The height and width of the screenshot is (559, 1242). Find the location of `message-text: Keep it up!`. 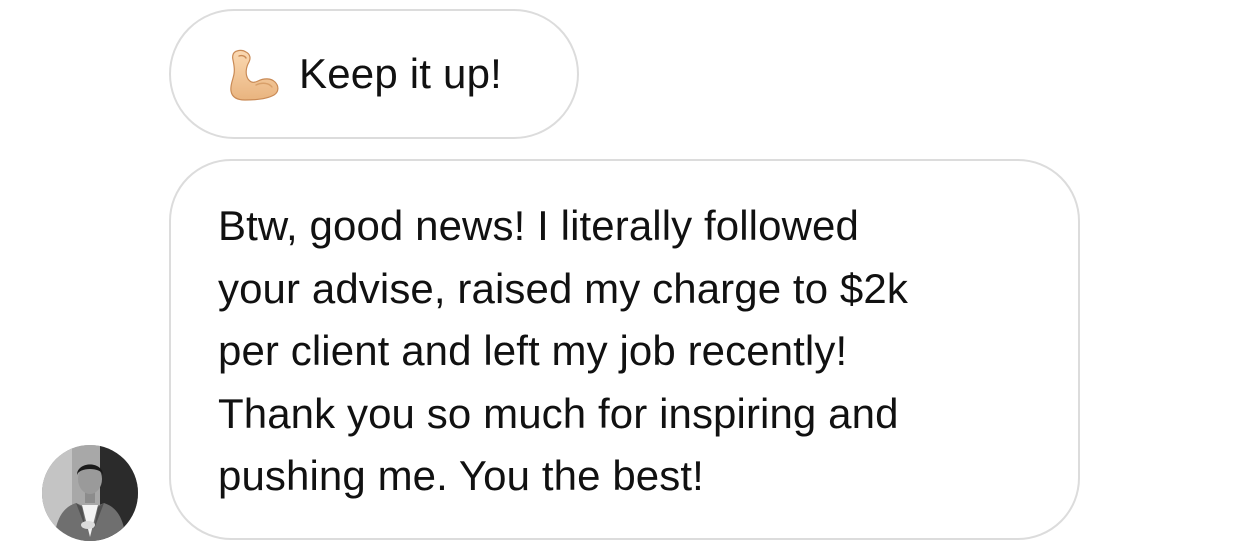

message-text: Keep it up! is located at coordinates (401, 73).